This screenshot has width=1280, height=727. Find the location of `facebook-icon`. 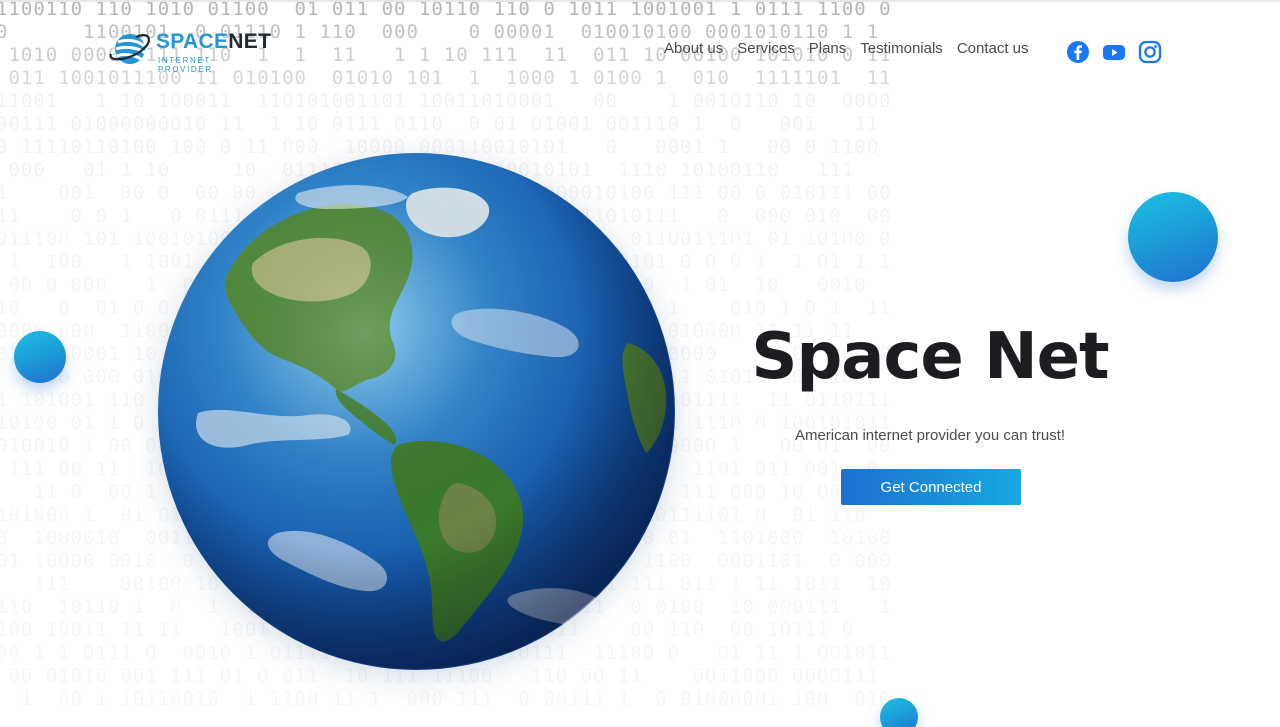

facebook-icon is located at coordinates (1078, 52).